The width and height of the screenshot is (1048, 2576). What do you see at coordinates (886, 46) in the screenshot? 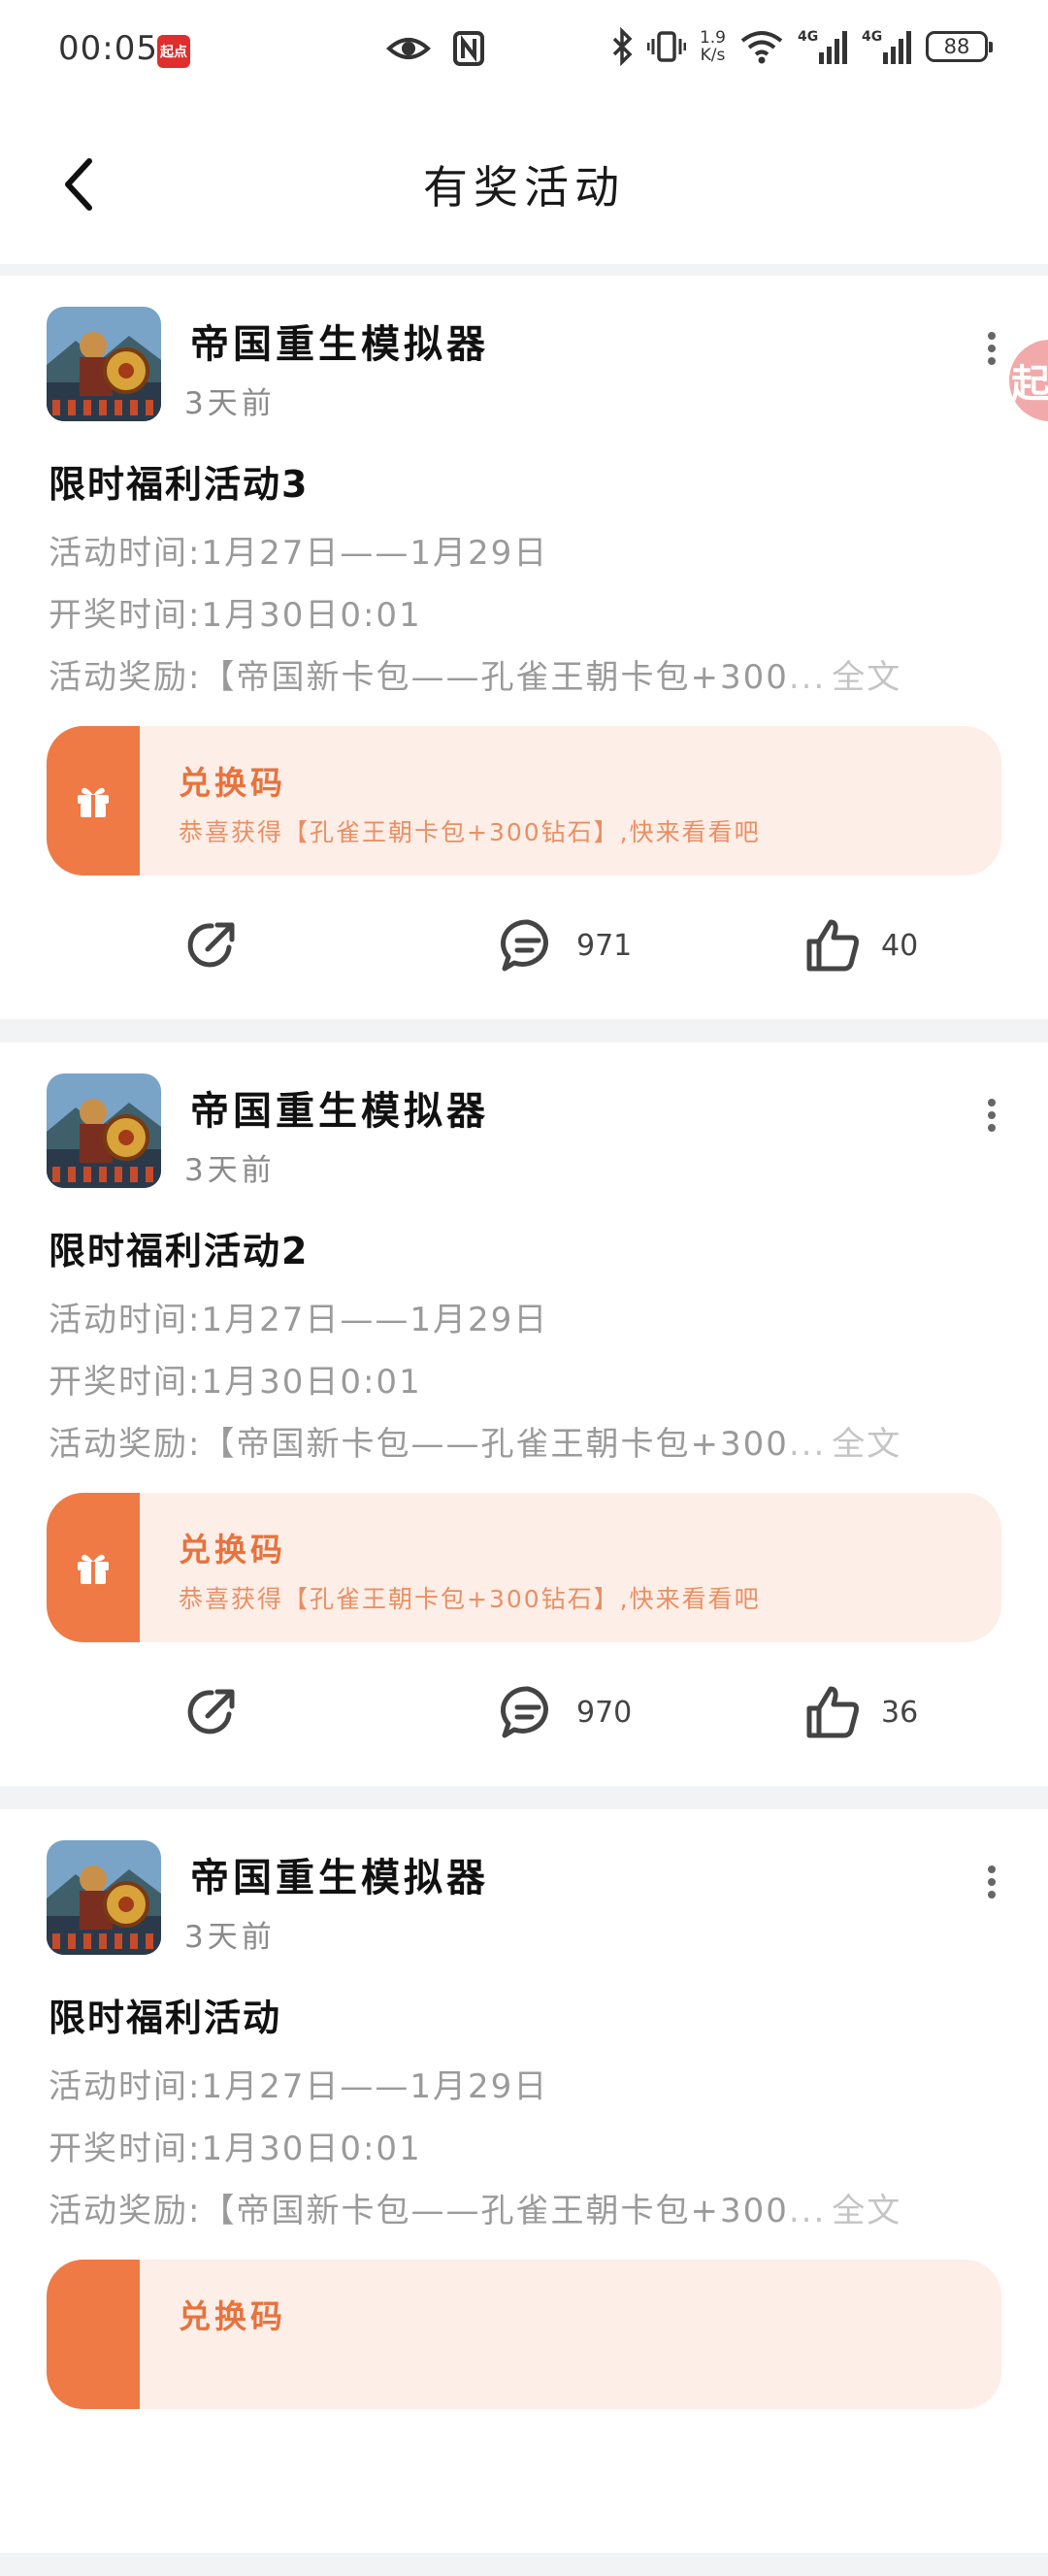
I see `signal-4g-icon-2: 4G` at bounding box center [886, 46].